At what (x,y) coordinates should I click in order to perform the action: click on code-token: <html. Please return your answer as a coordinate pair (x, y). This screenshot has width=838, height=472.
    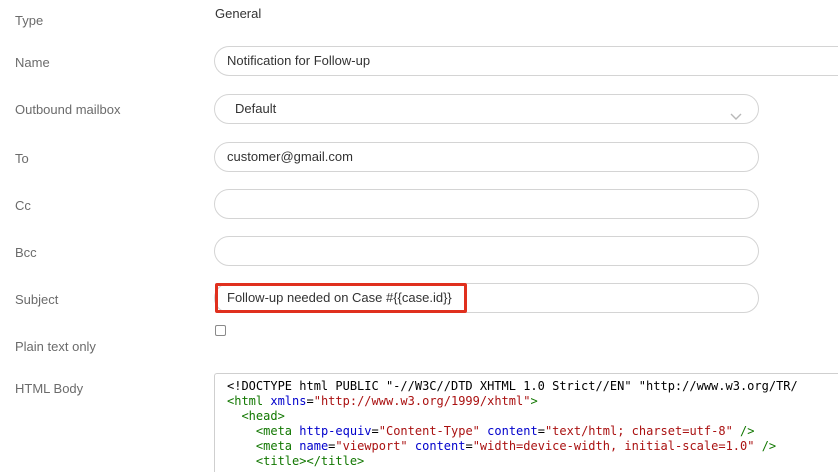
    Looking at the image, I should click on (245, 401).